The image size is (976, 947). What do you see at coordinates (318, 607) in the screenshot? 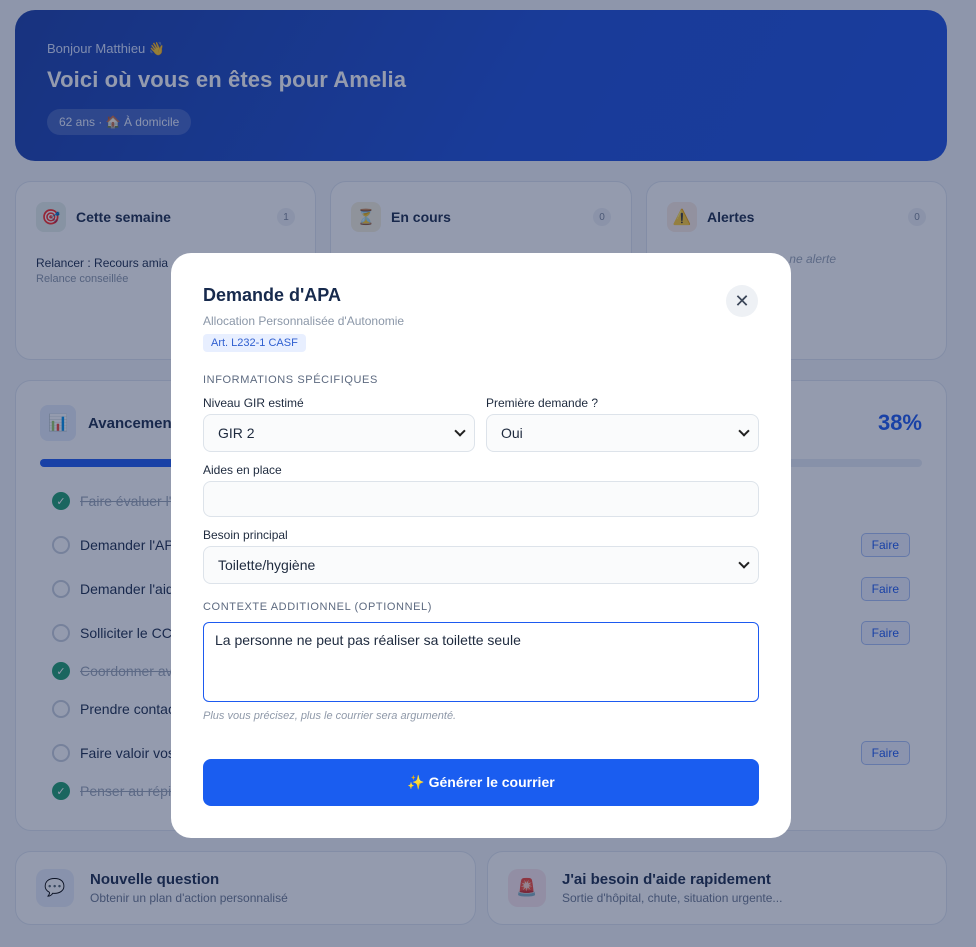
I see `section-context-heading: Contexte additionnel (optionnel)` at bounding box center [318, 607].